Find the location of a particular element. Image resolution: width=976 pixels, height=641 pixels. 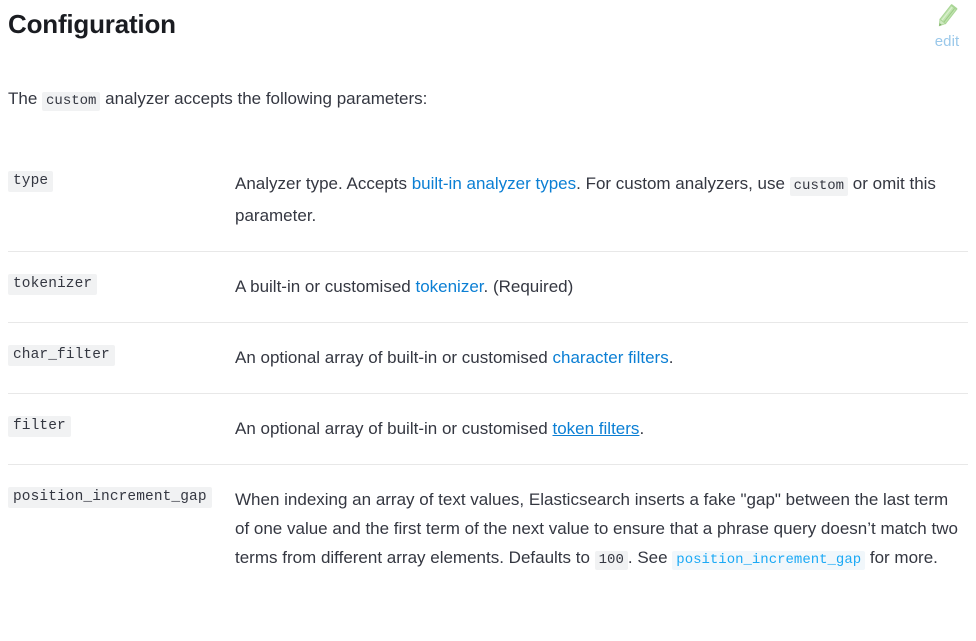

inline-code: custom is located at coordinates (819, 186).